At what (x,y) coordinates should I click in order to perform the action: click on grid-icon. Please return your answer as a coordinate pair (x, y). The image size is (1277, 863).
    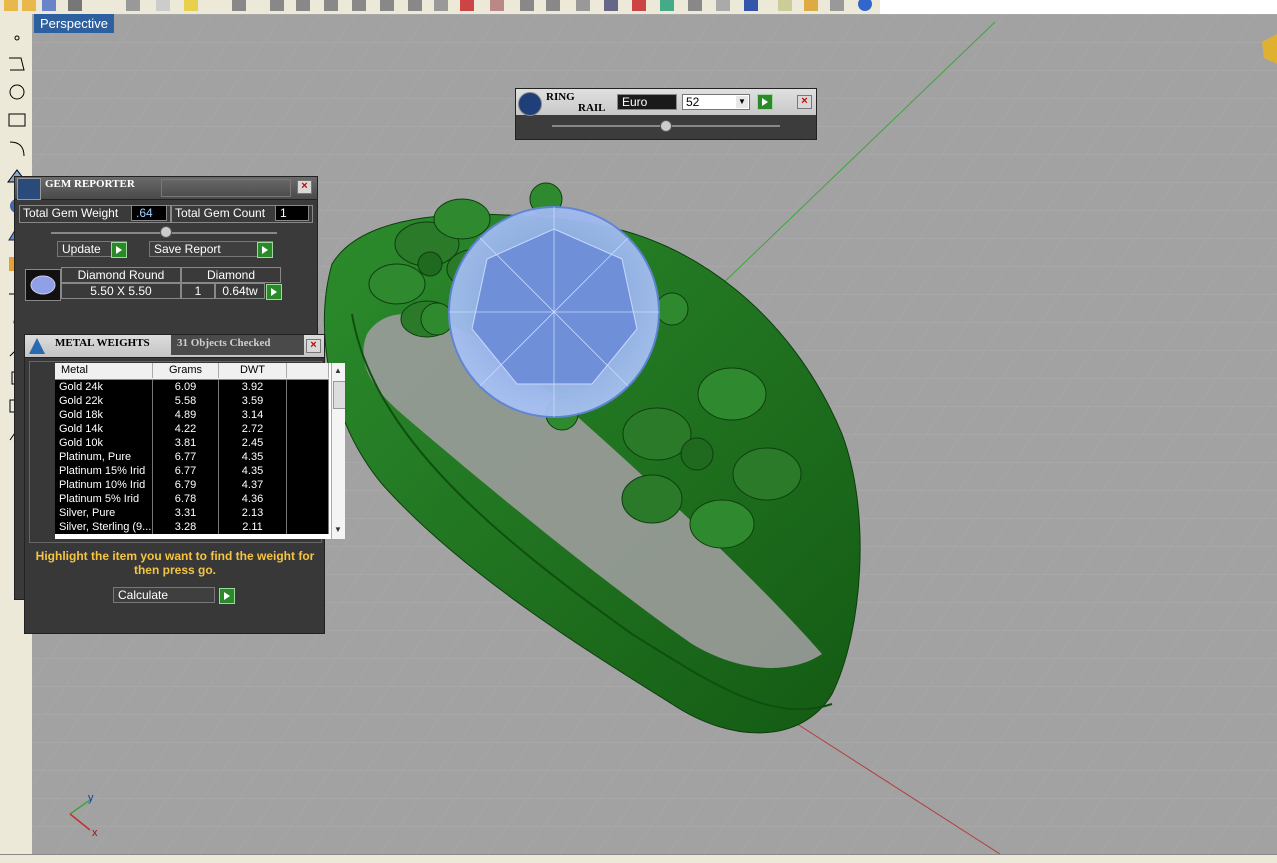
    Looking at the image, I should click on (441, 5).